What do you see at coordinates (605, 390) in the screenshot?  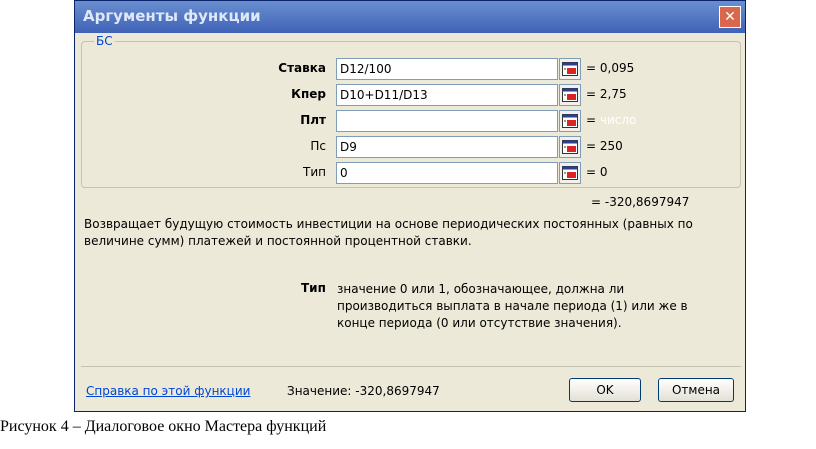 I see `ok-button: OK` at bounding box center [605, 390].